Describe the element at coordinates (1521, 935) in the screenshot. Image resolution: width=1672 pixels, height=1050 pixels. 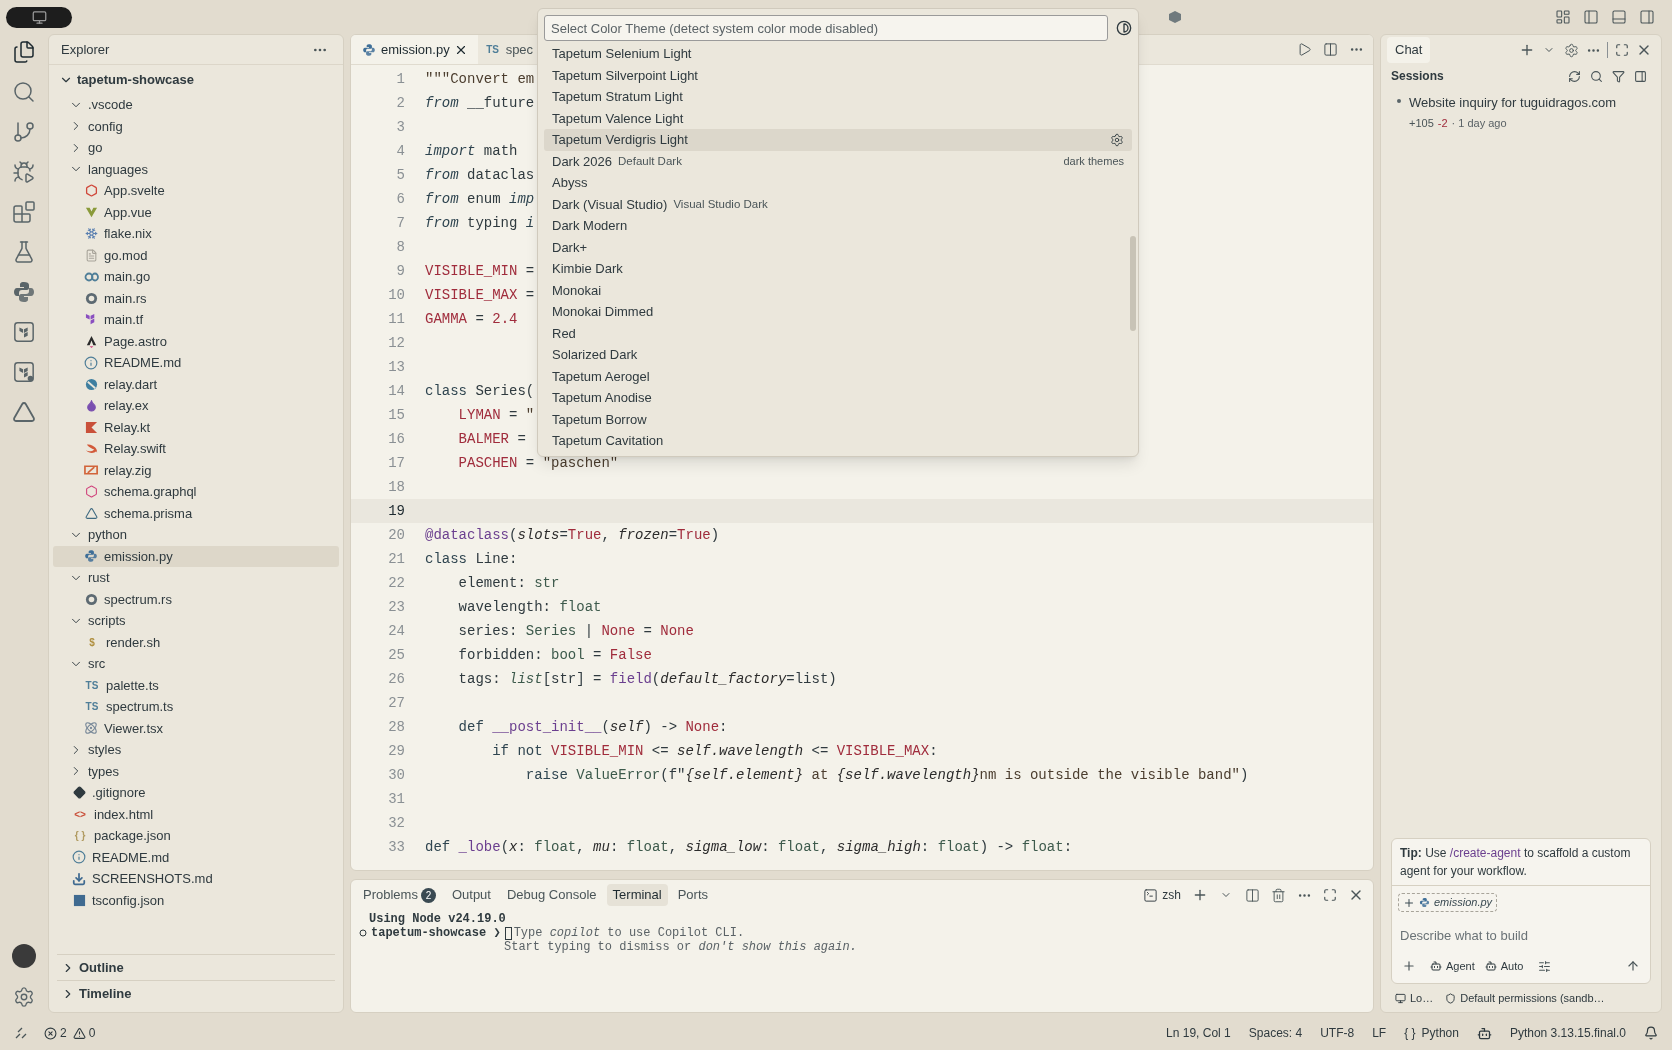
I see `chat-input-field: Describe what to build` at that location.